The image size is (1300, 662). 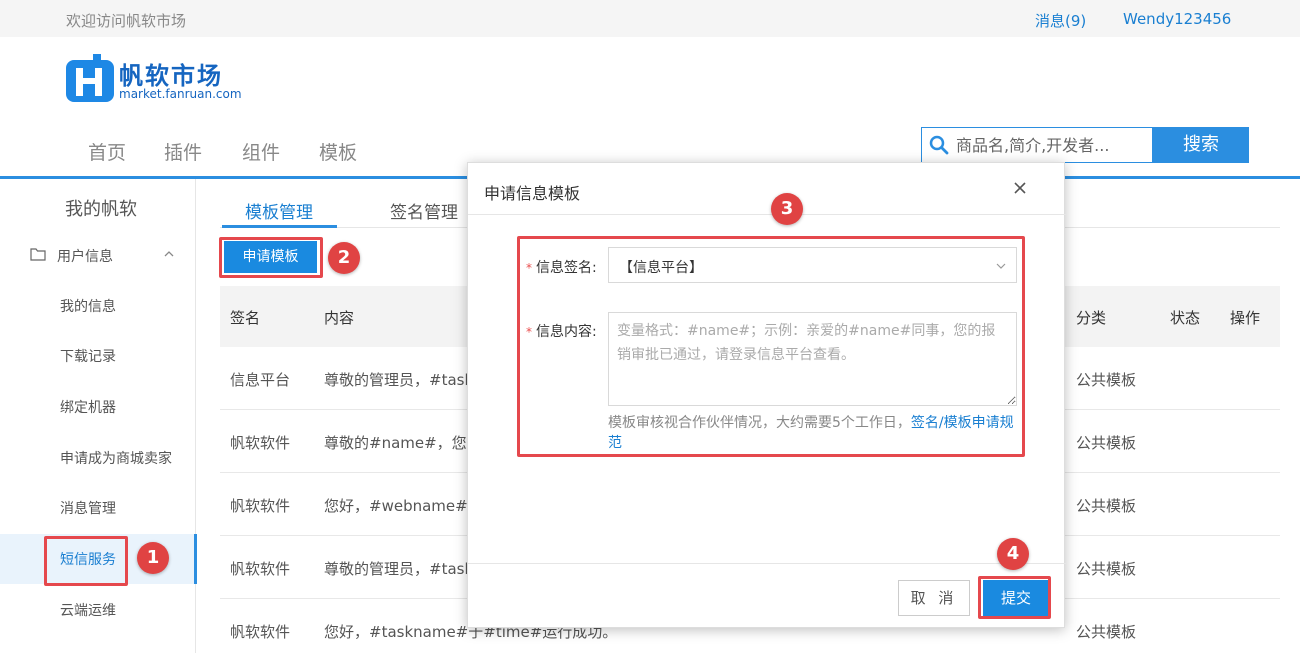 I want to click on sidebar-item-label: 绑定机器, so click(x=88, y=408).